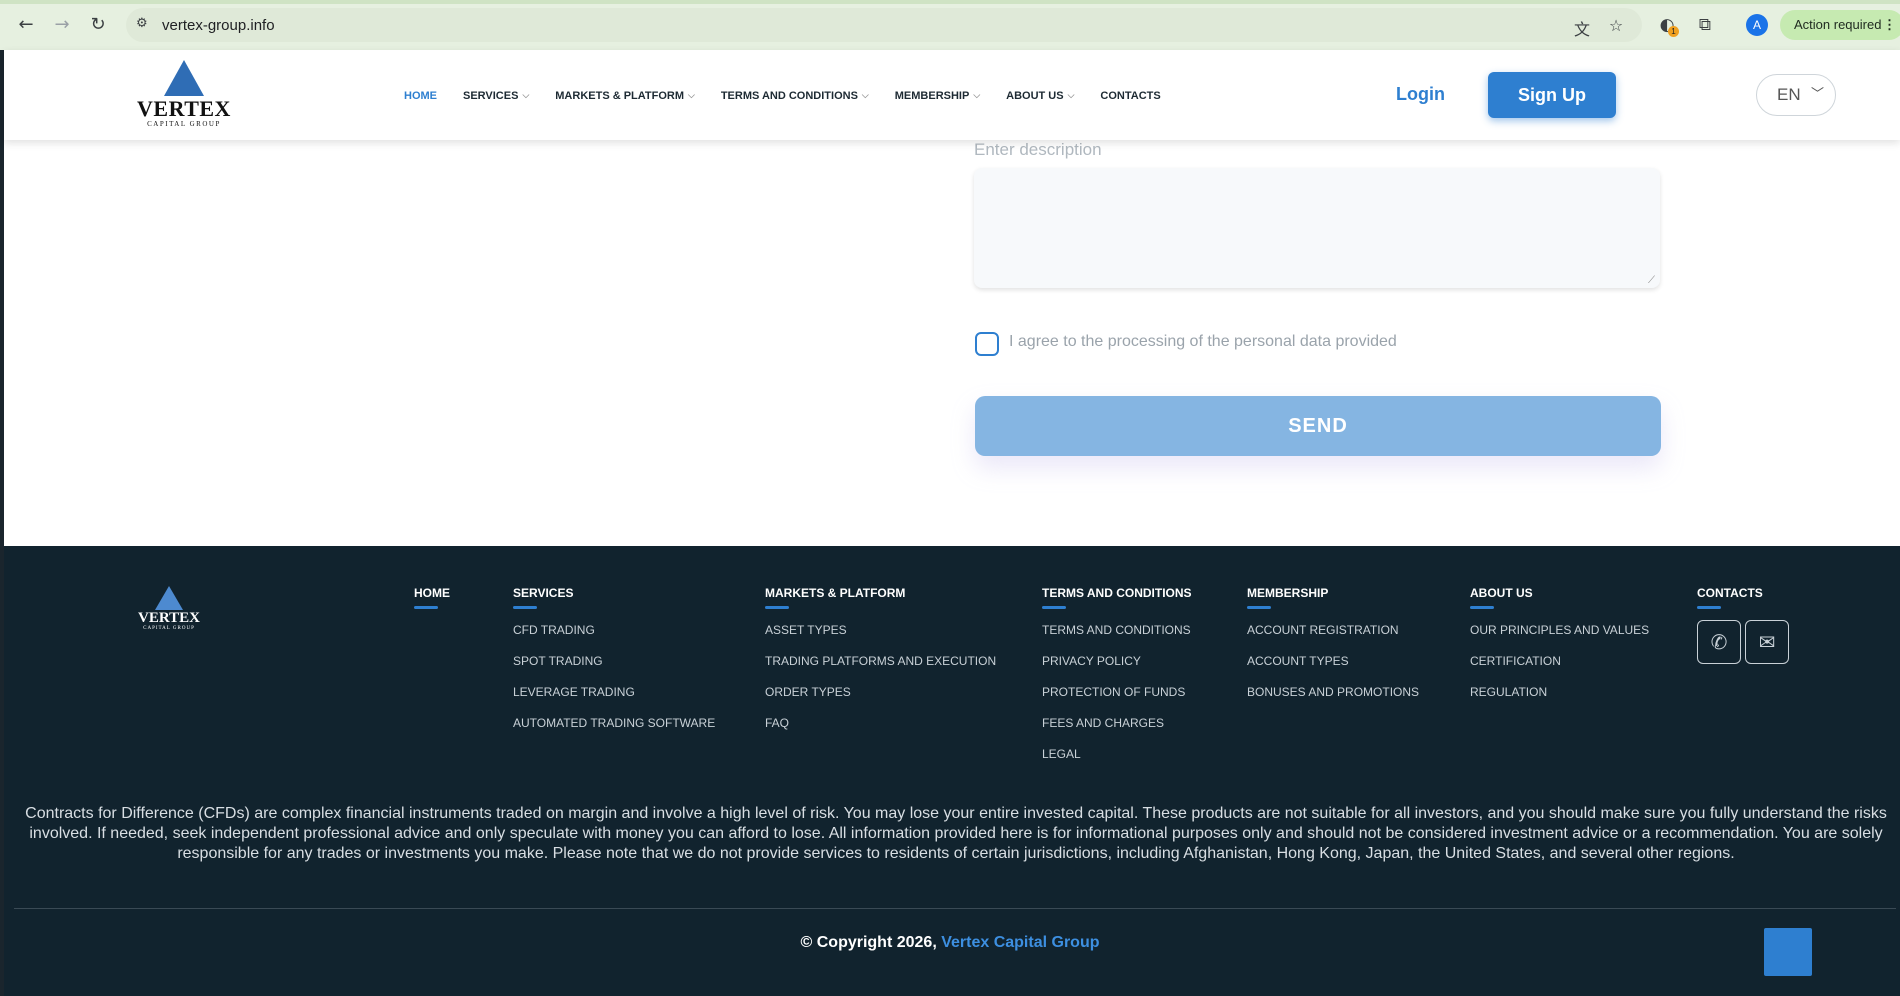  I want to click on footer-link: TRADING PLATFORMS AND EXECUTION, so click(880, 661).